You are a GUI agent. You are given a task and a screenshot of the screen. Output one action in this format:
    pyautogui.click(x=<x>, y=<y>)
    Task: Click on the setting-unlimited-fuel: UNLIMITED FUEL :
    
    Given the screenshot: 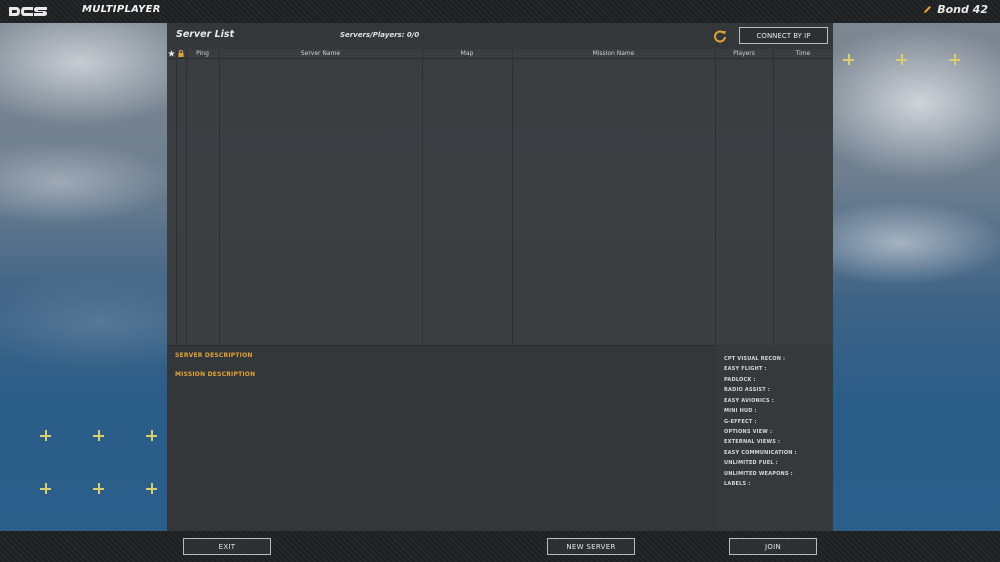 What is the action you would take?
    pyautogui.click(x=751, y=463)
    